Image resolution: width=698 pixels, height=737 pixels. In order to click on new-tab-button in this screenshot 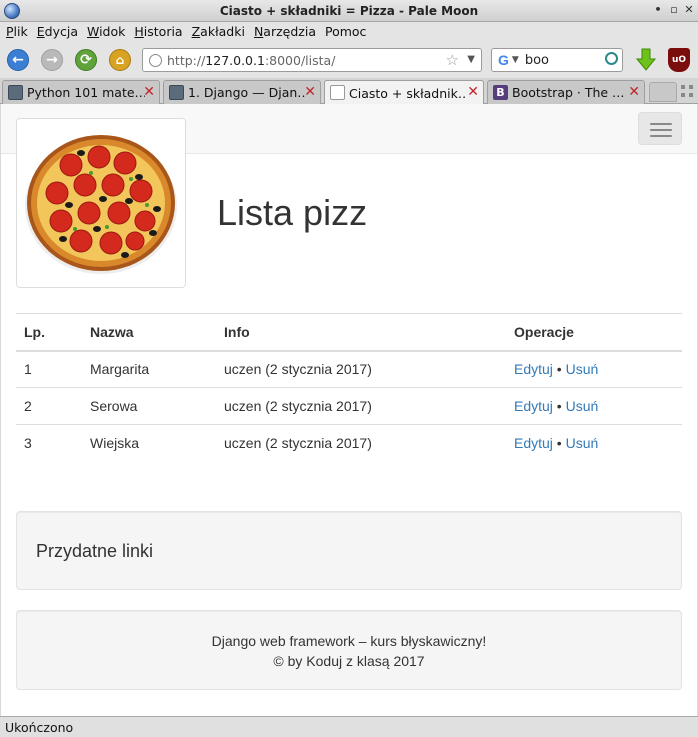, I will do `click(663, 92)`.